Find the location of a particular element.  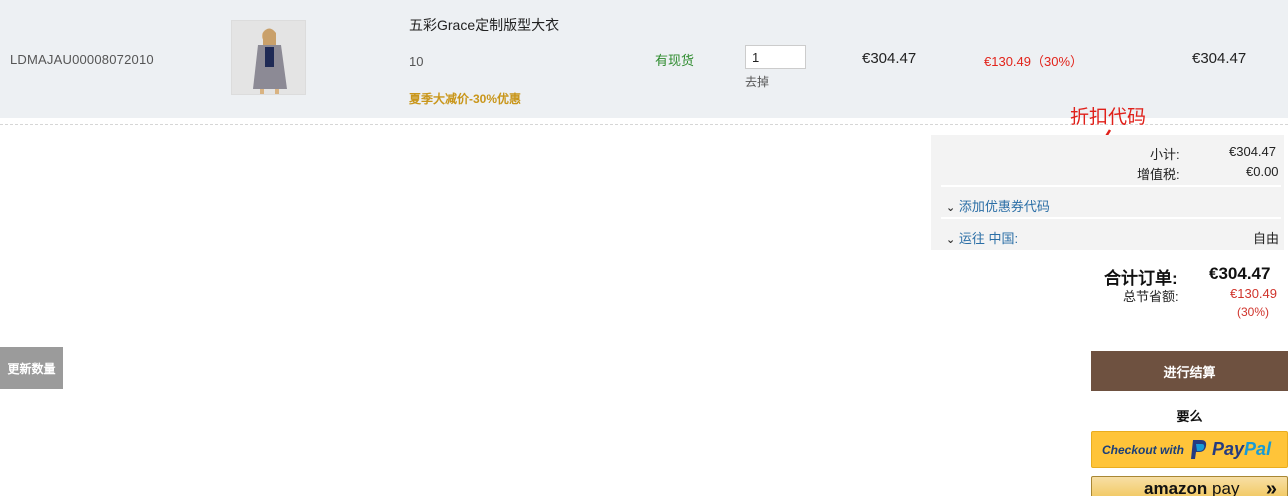

coupon-link-label: 添加优惠券代码 is located at coordinates (1004, 206).